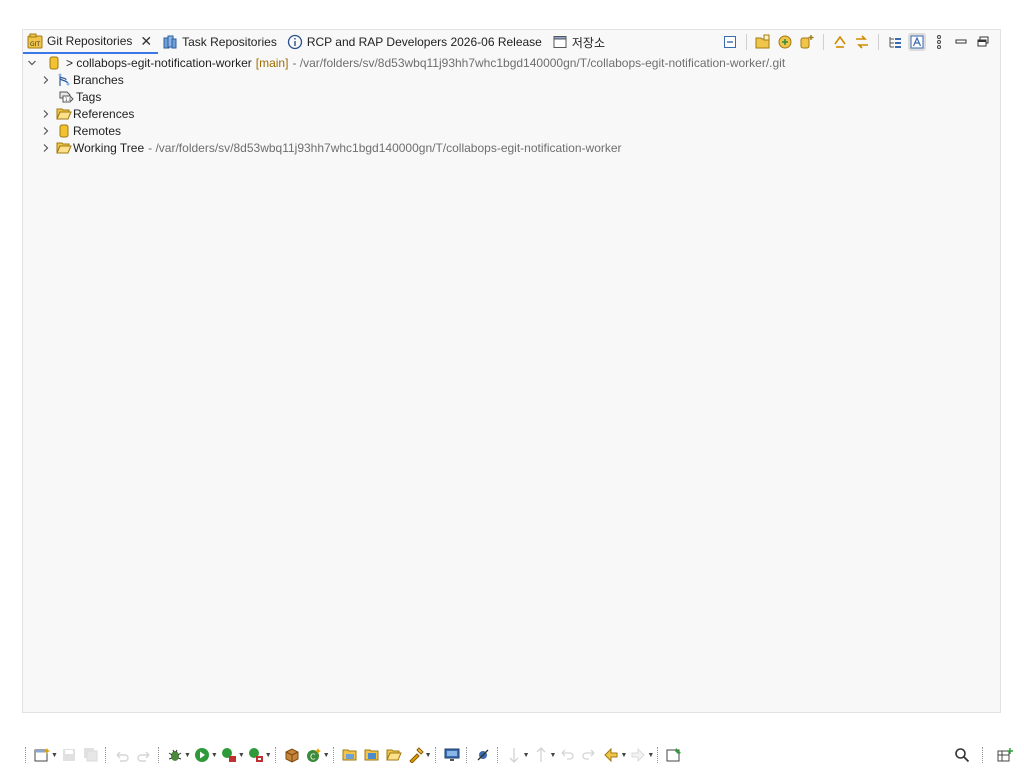 This screenshot has height=768, width=1024. I want to click on minimize-button, so click(961, 42).